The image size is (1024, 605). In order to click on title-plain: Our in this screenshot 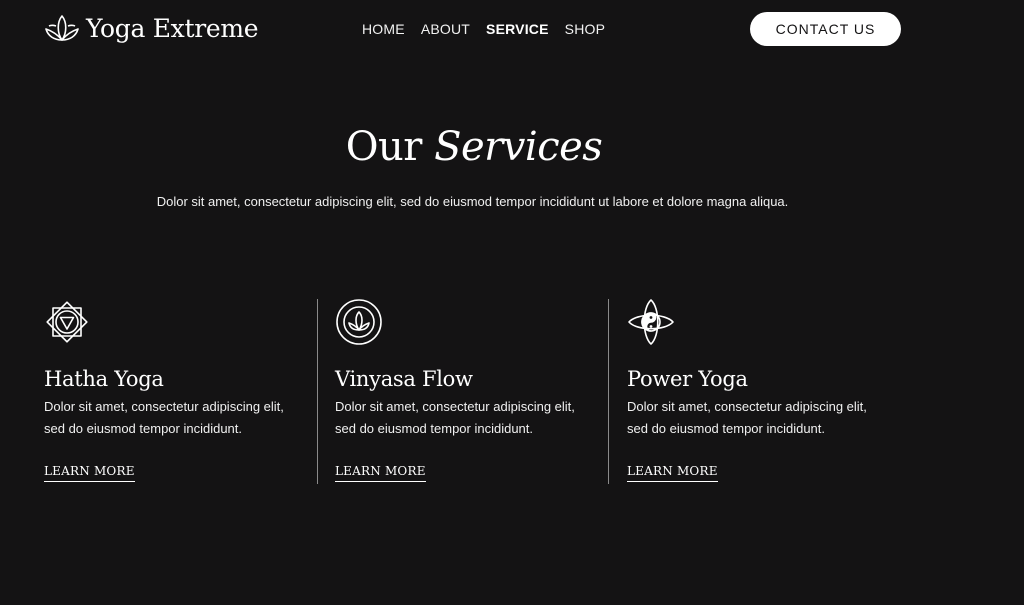, I will do `click(384, 147)`.